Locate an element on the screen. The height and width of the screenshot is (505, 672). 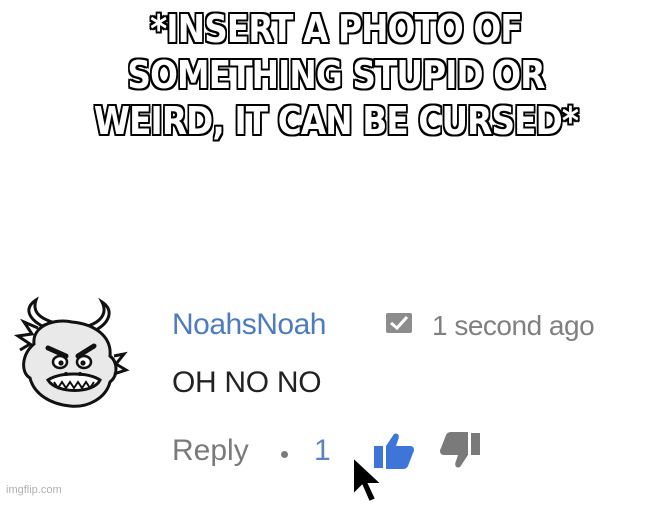
separator-dot is located at coordinates (284, 454).